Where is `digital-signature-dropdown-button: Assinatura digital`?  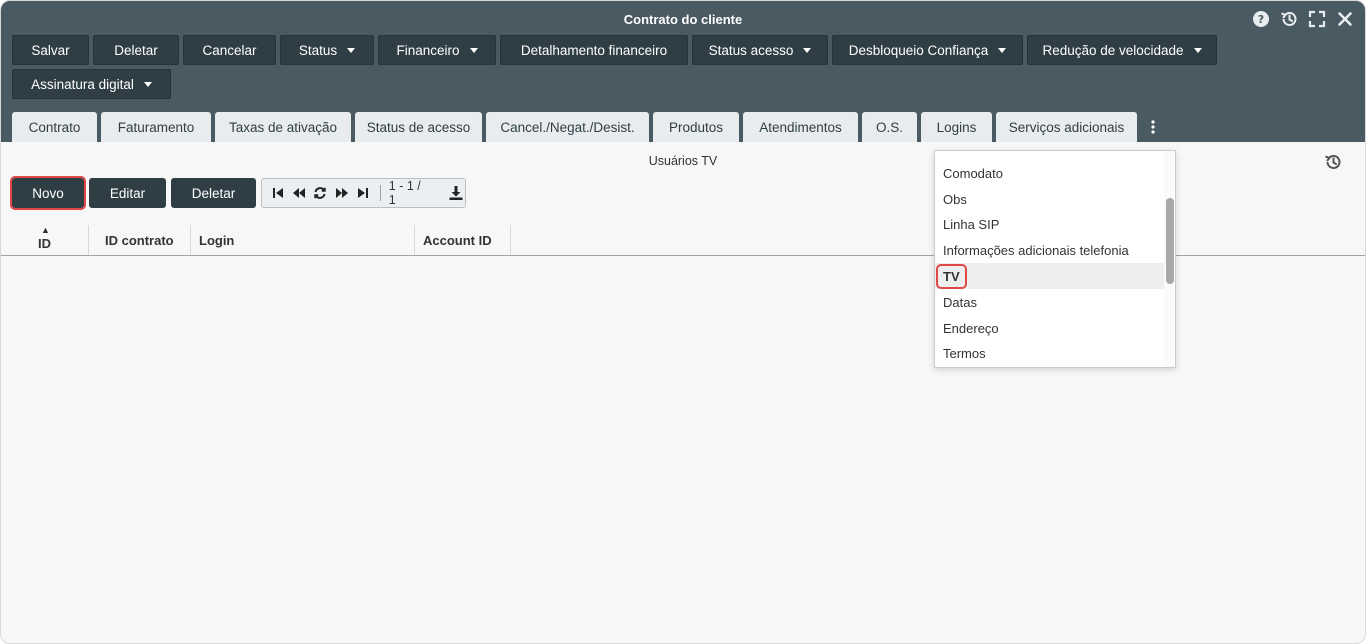
digital-signature-dropdown-button: Assinatura digital is located at coordinates (91, 84).